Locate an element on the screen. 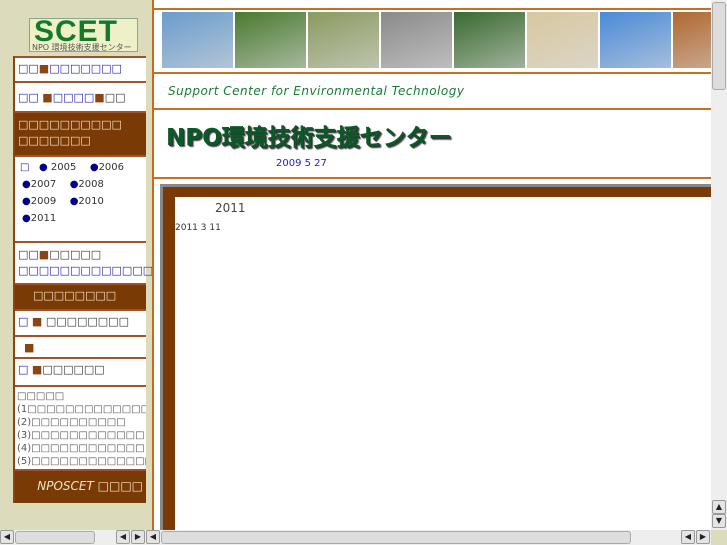  news-year: 2011 is located at coordinates (230, 208).